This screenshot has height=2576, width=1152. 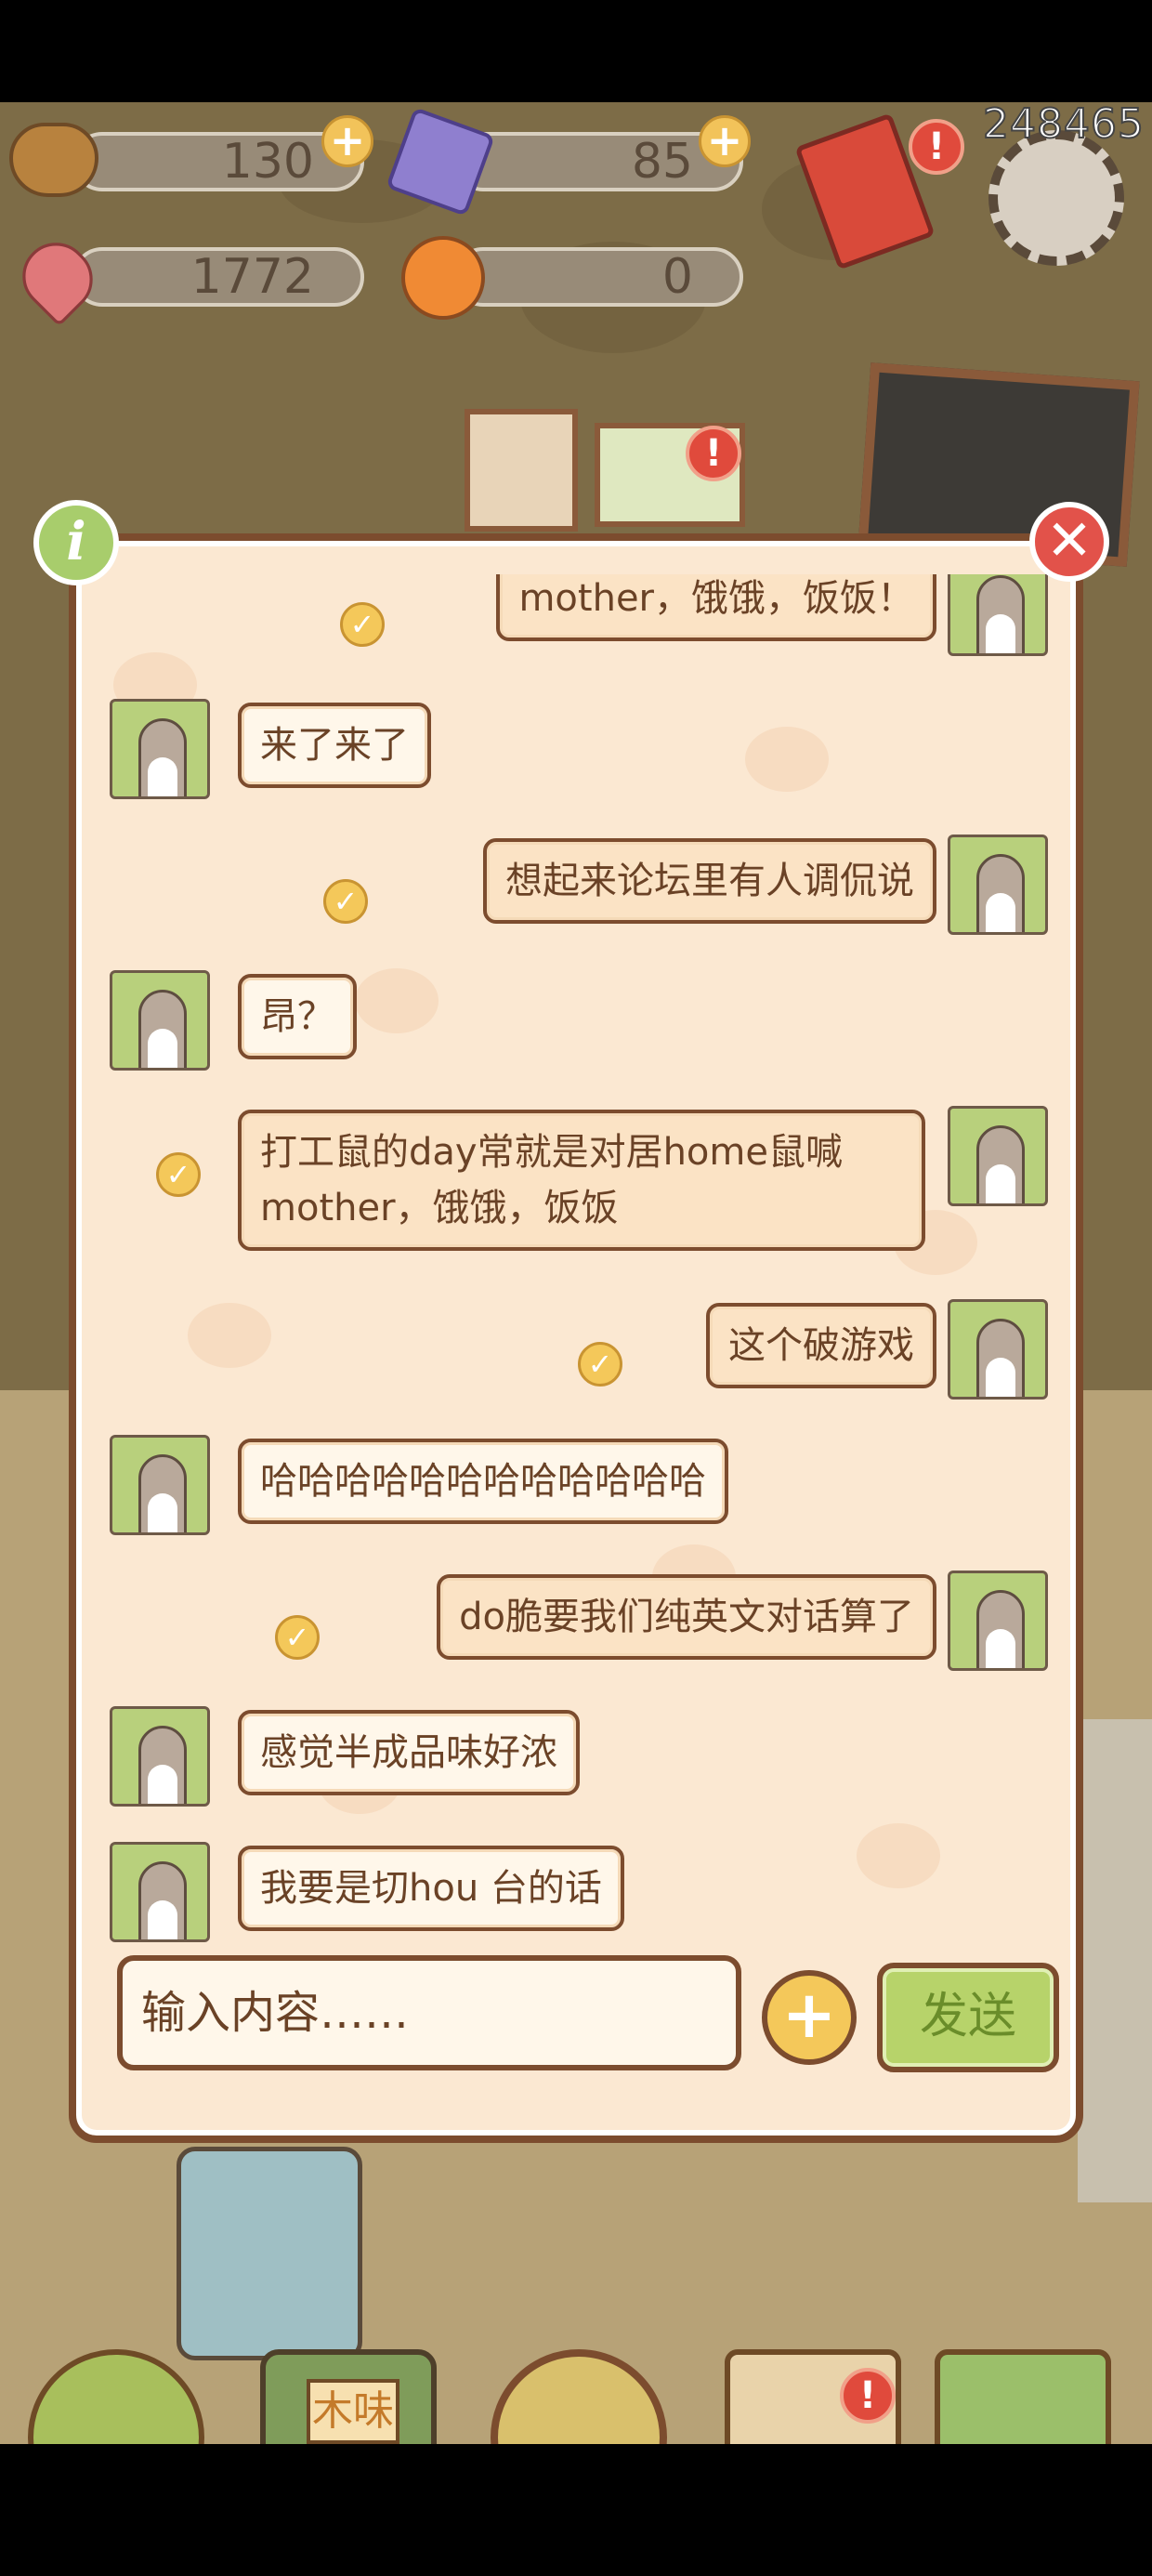 I want to click on chat-message-sent: ✓ 这个破游戏, so click(x=579, y=1355).